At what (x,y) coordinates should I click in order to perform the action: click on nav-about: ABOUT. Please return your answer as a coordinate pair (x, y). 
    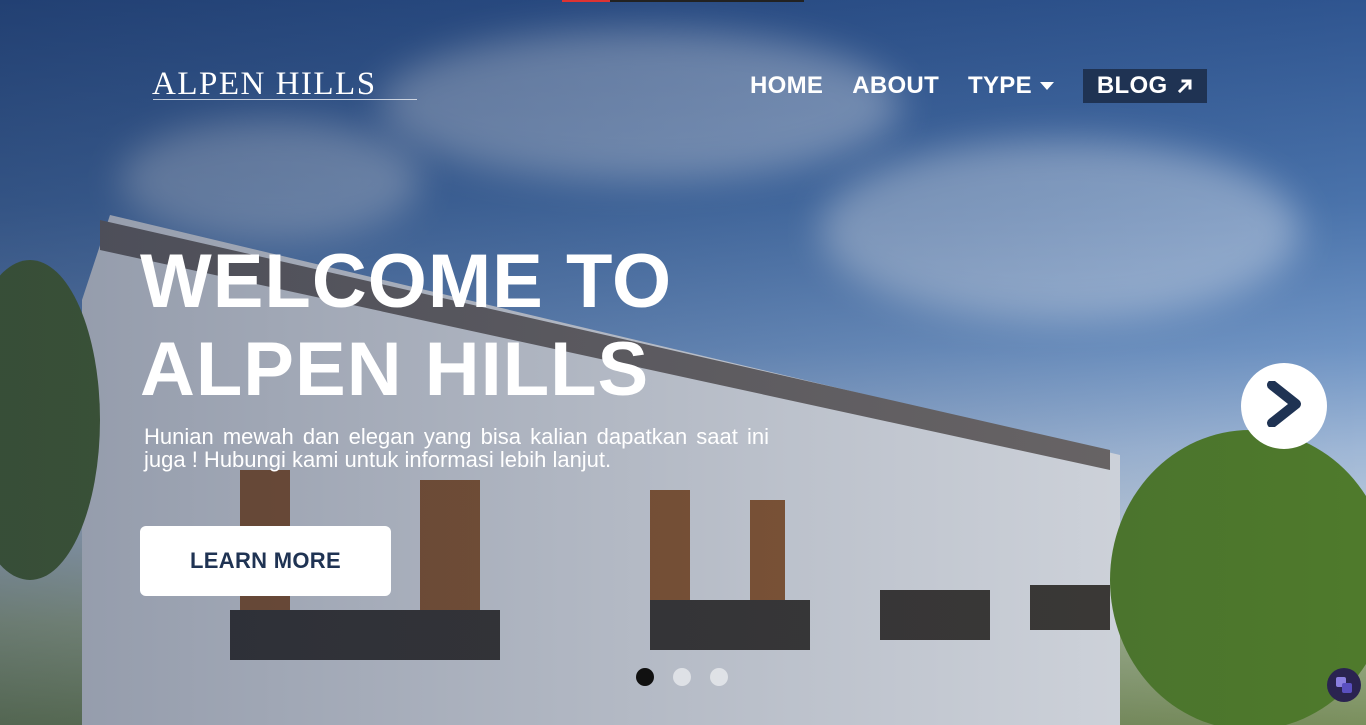
    Looking at the image, I should click on (895, 86).